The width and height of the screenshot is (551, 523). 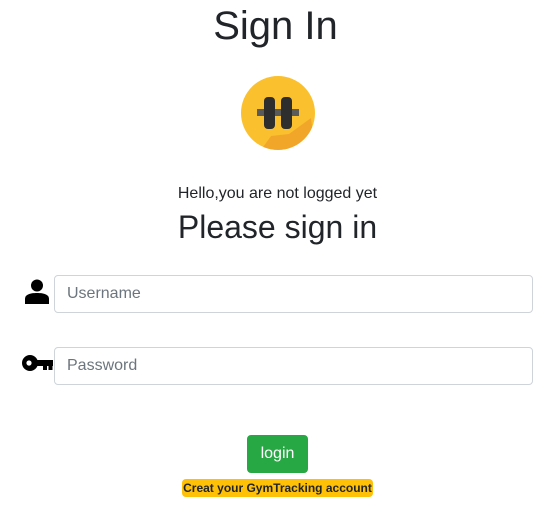 What do you see at coordinates (277, 488) in the screenshot?
I see `create-account-link: Creat your GymTracking account` at bounding box center [277, 488].